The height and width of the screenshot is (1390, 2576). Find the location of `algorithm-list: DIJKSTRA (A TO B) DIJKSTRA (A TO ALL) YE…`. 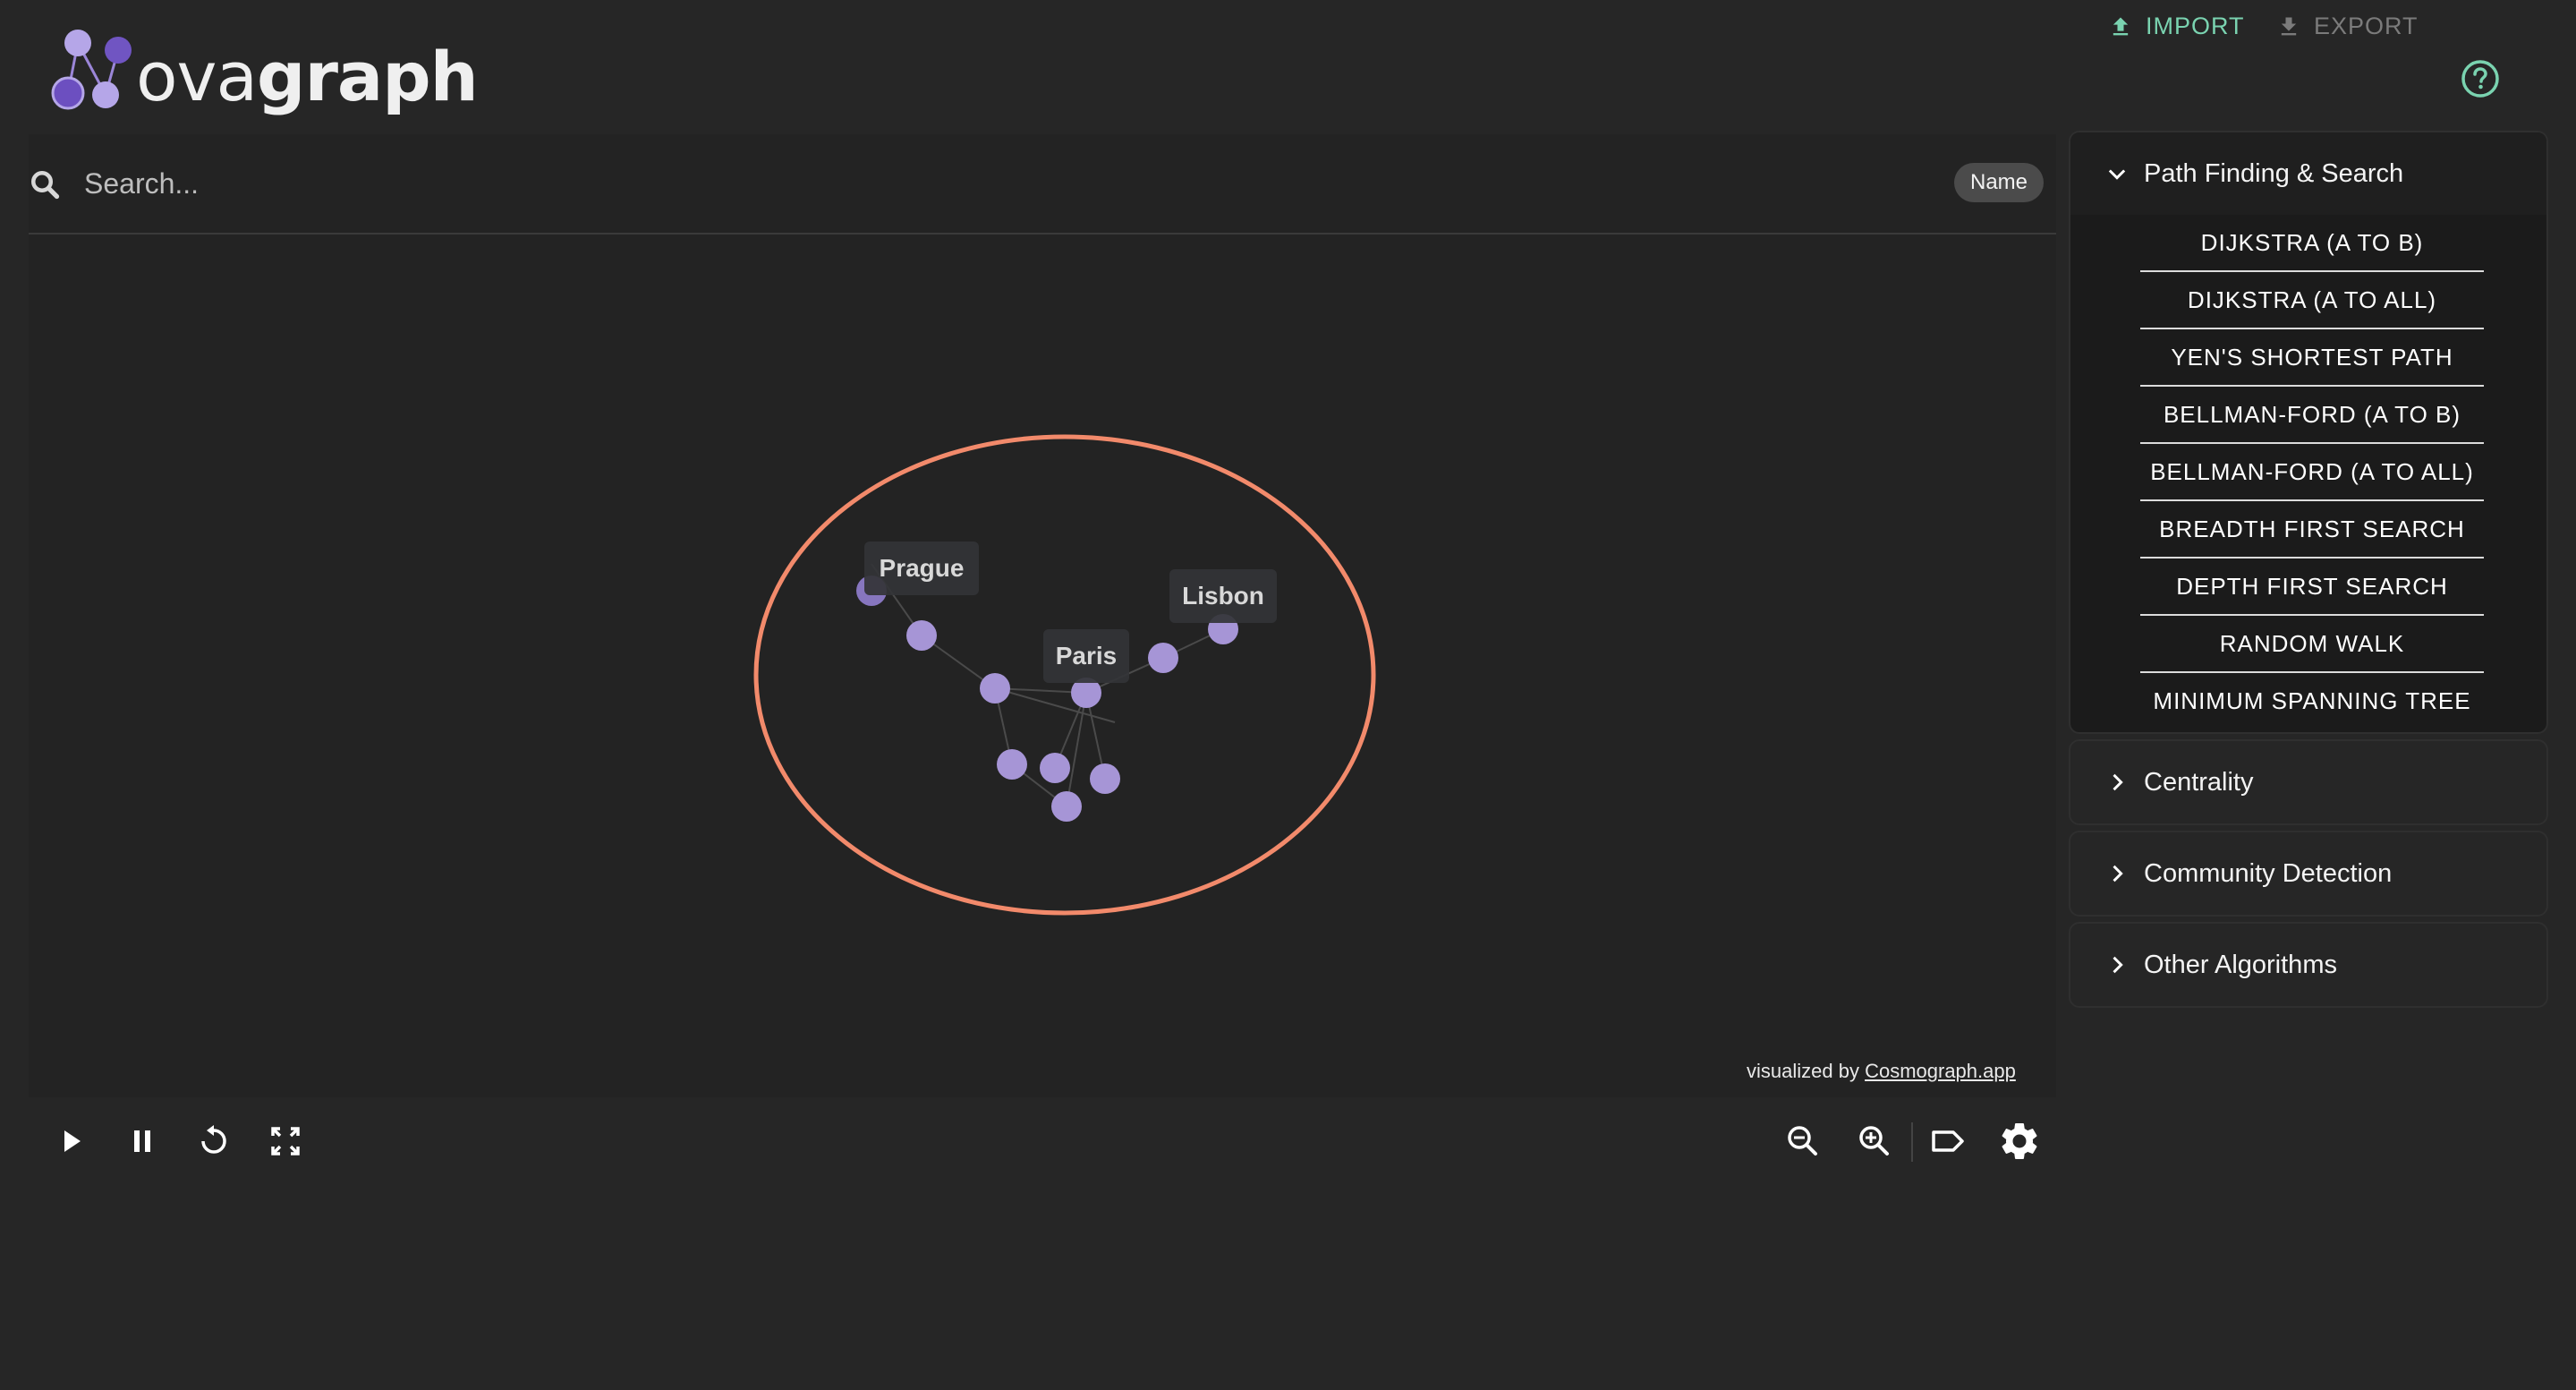

algorithm-list: DIJKSTRA (A TO B) DIJKSTRA (A TO ALL) YE… is located at coordinates (2308, 473).